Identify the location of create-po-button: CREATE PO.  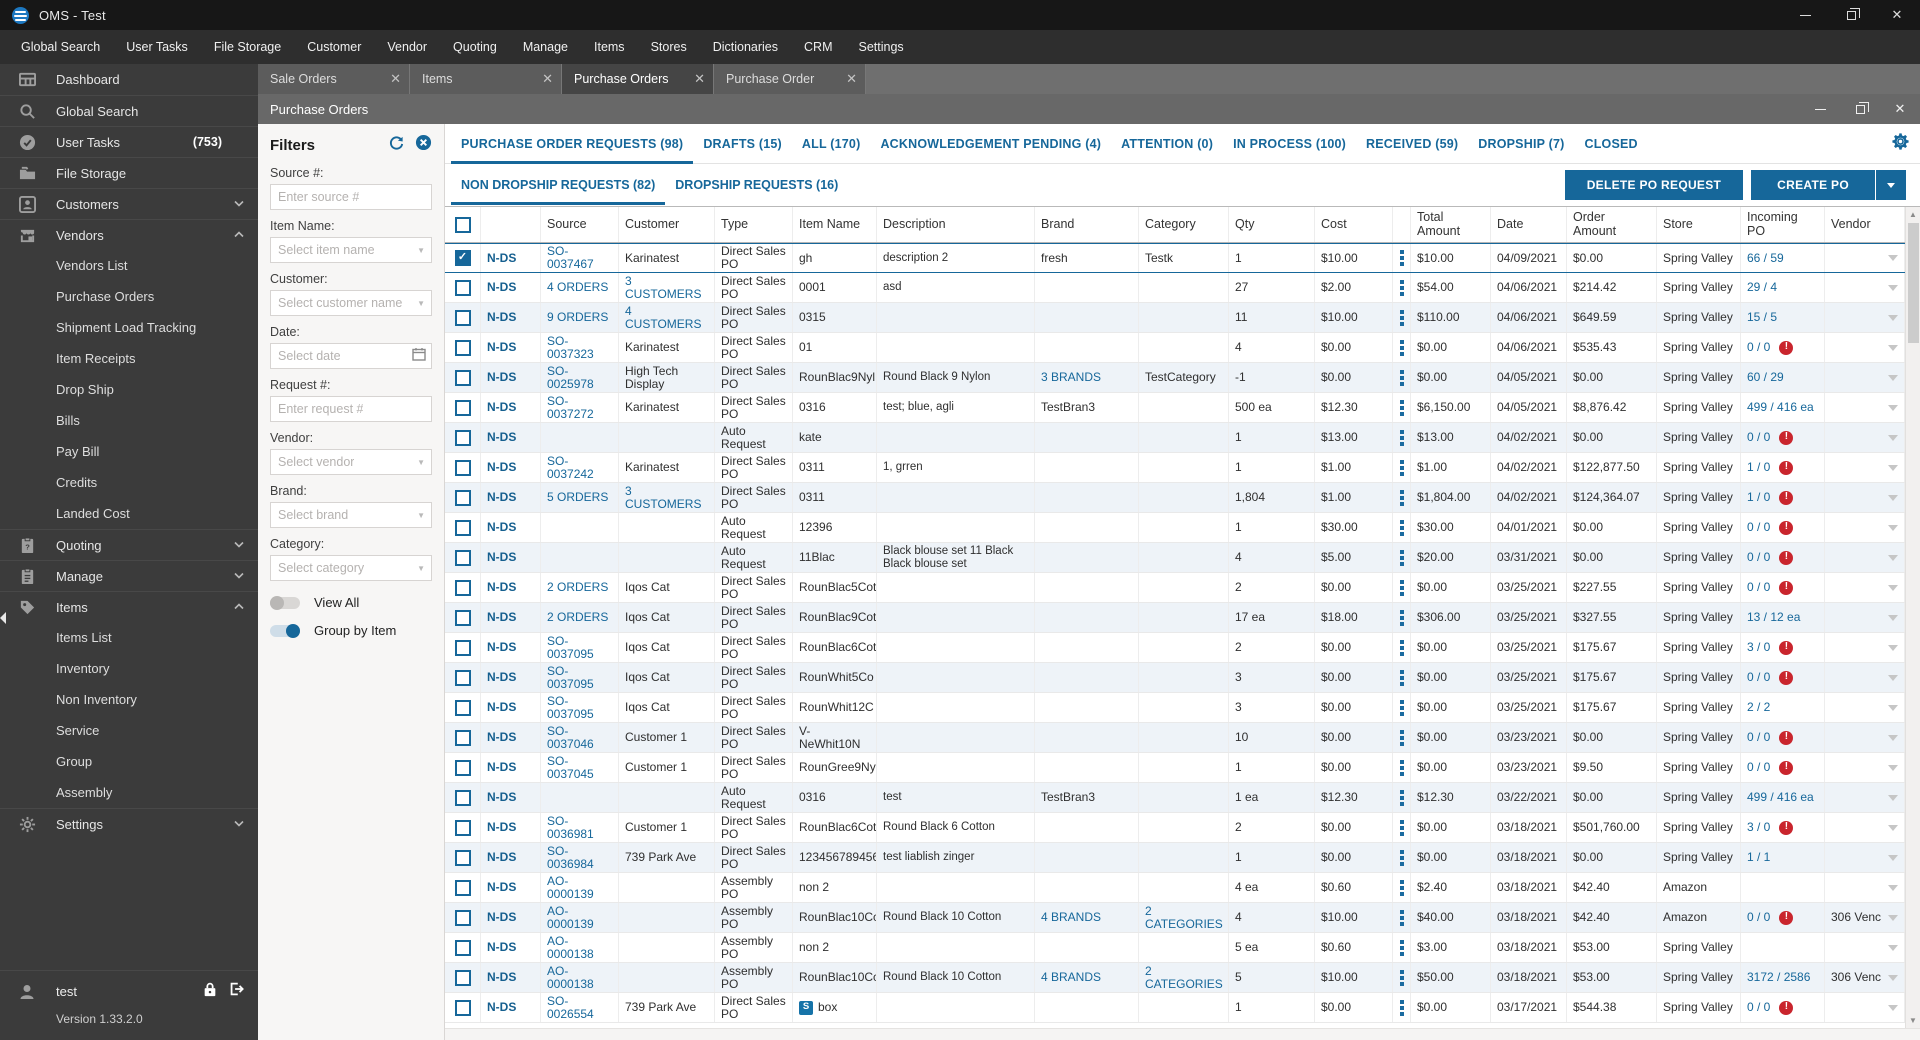
(1813, 185).